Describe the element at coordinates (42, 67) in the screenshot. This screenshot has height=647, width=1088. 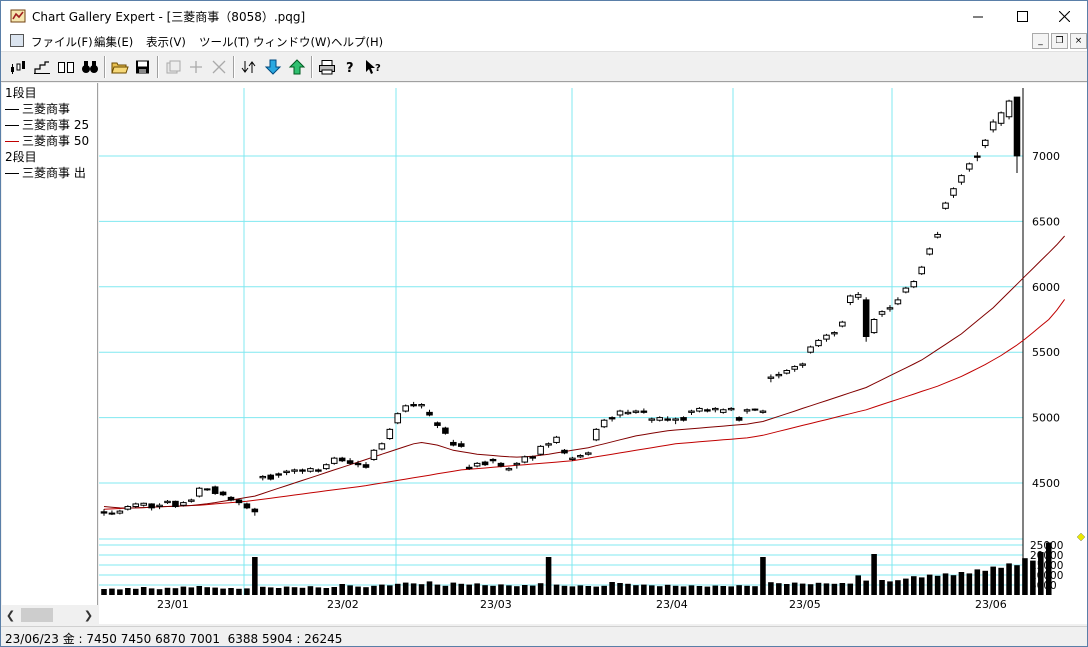
I see `line-chart-button` at that location.